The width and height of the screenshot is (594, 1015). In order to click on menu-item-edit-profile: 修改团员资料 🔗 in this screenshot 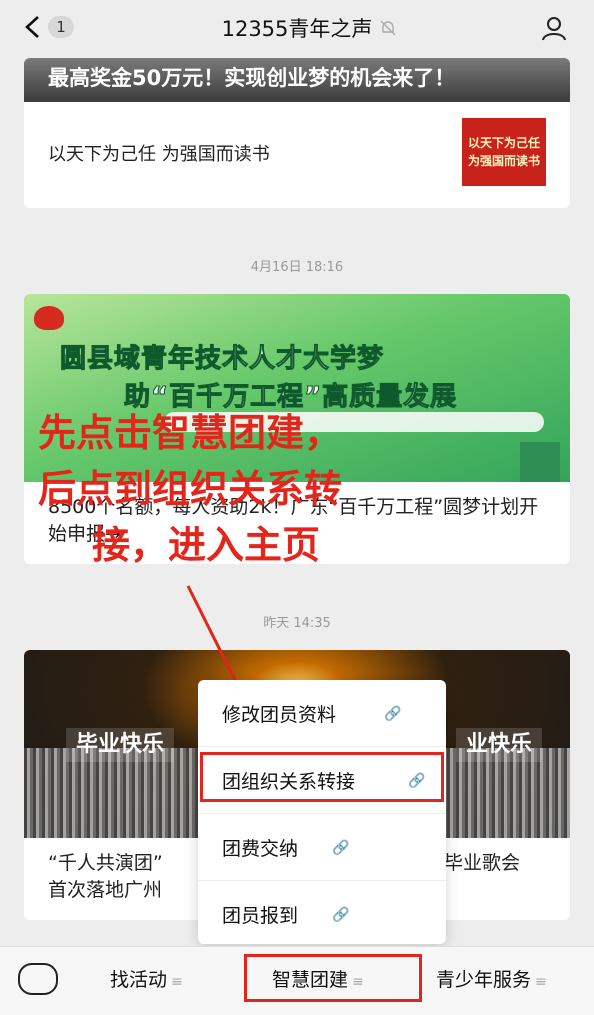, I will do `click(322, 713)`.